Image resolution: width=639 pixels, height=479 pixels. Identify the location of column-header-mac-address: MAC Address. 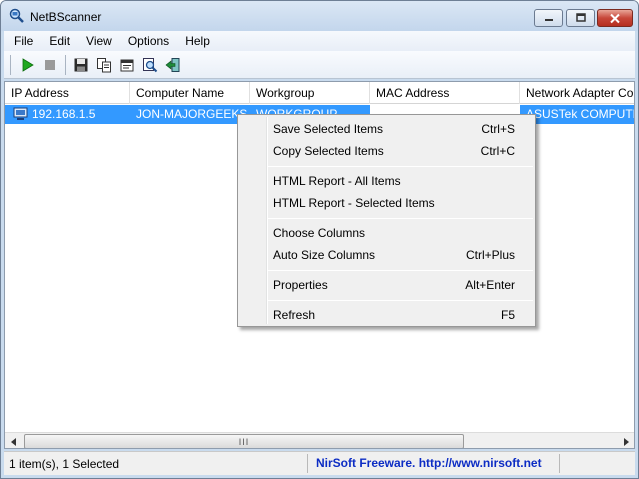
(445, 93).